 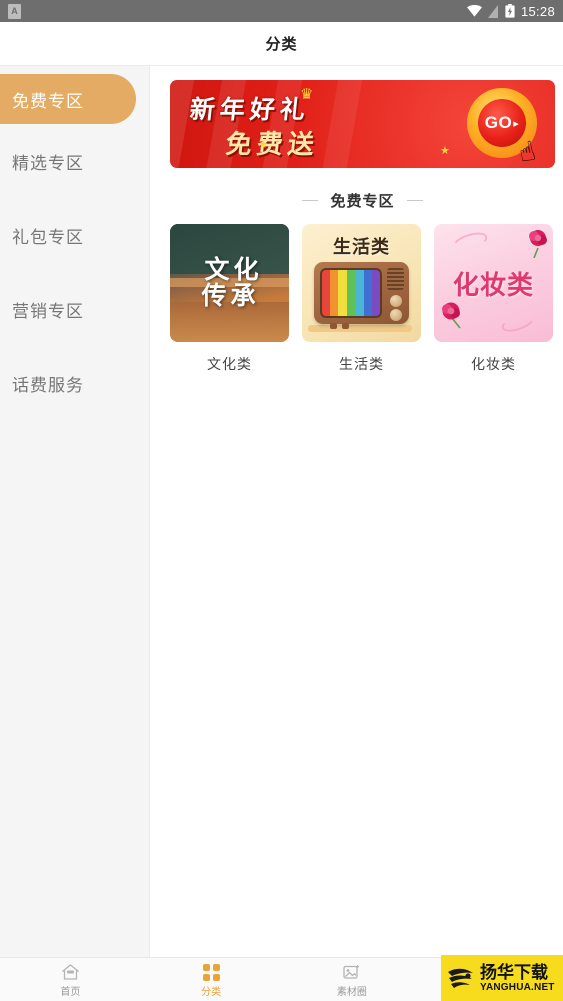 What do you see at coordinates (474, 11) in the screenshot?
I see `wifi-icon` at bounding box center [474, 11].